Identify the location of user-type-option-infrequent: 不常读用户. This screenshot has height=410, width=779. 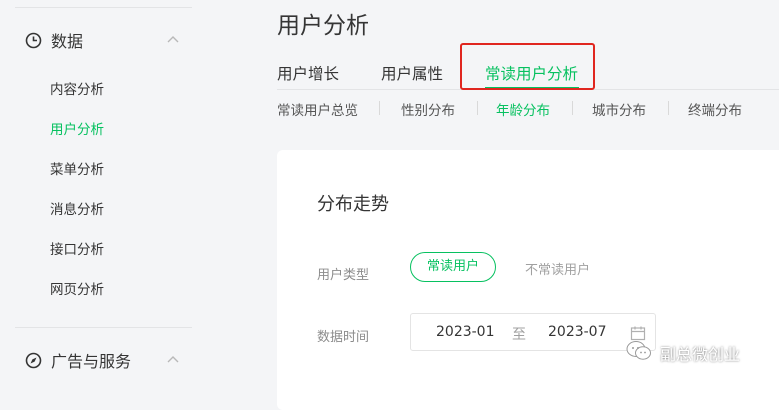
(557, 268).